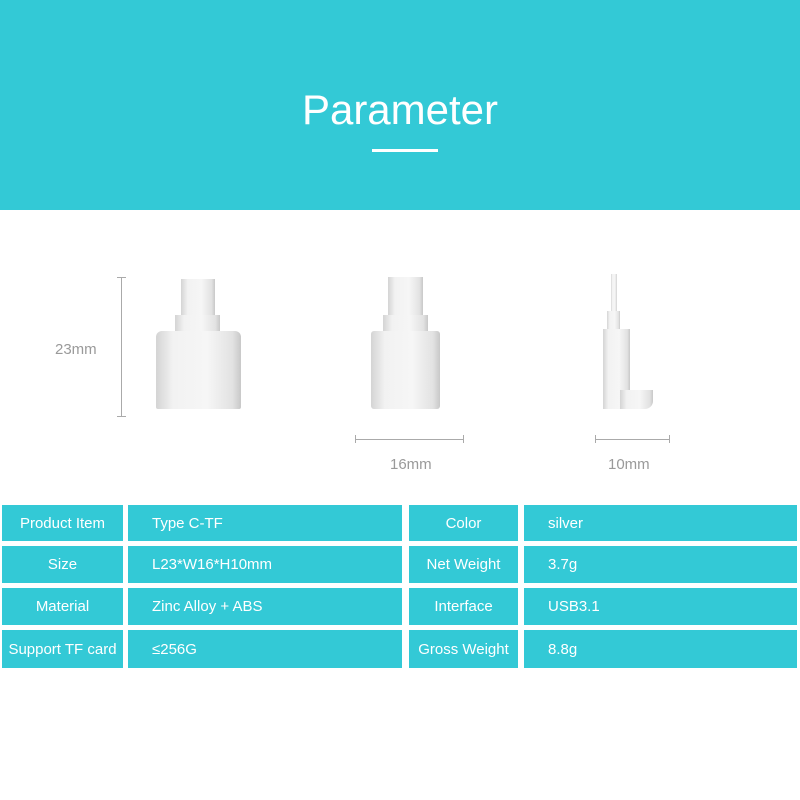 The width and height of the screenshot is (800, 800). Describe the element at coordinates (463, 523) in the screenshot. I see `spec-label: Color` at that location.